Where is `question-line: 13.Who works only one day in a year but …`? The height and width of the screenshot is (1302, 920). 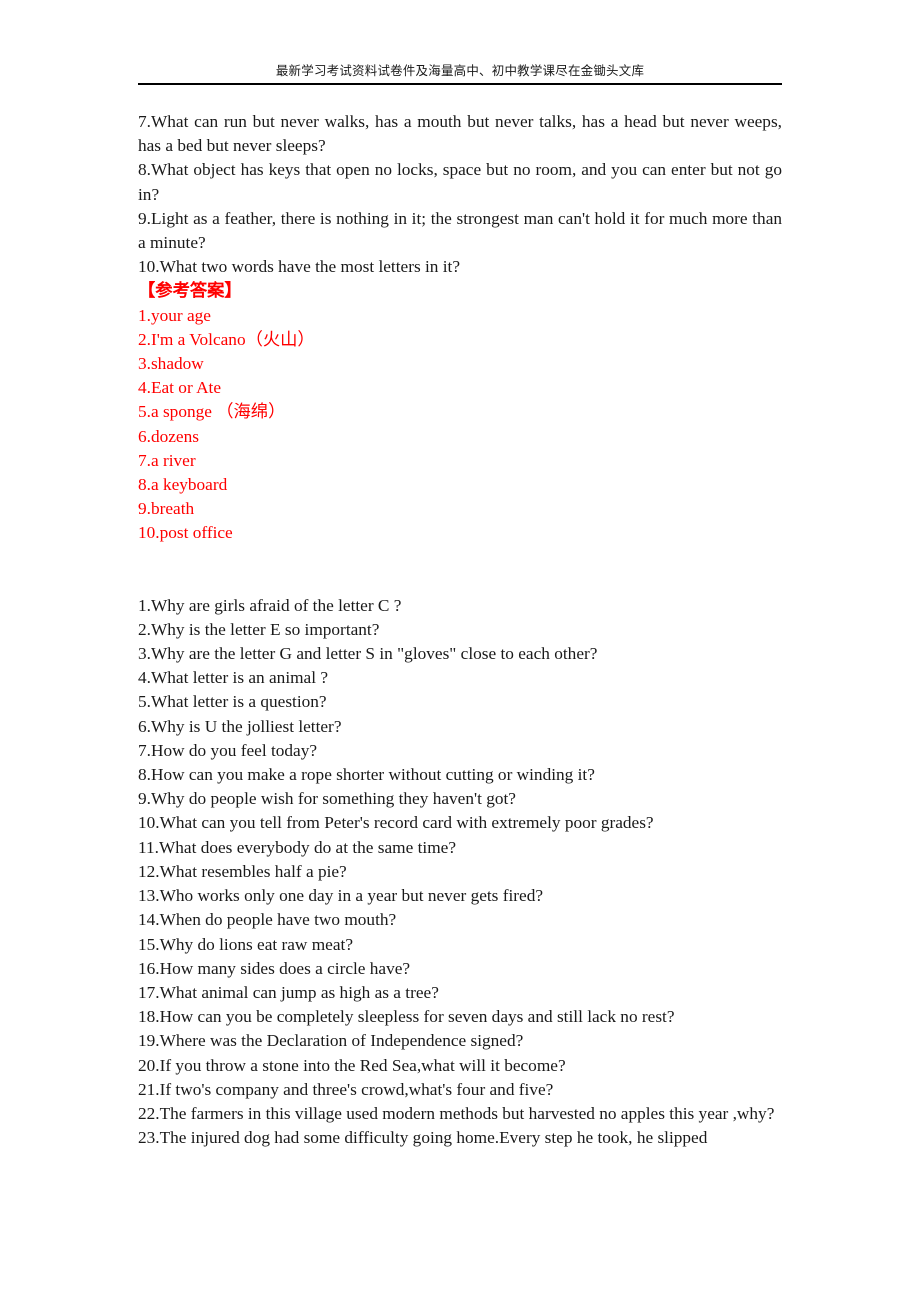
question-line: 13.Who works only one day in a year but … is located at coordinates (341, 896).